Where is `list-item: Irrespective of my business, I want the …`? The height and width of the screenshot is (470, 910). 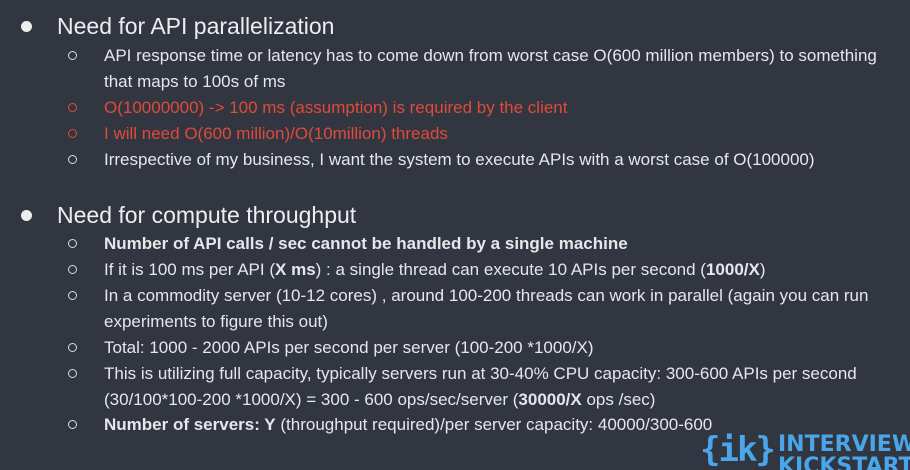 list-item: Irrespective of my business, I want the … is located at coordinates (474, 160).